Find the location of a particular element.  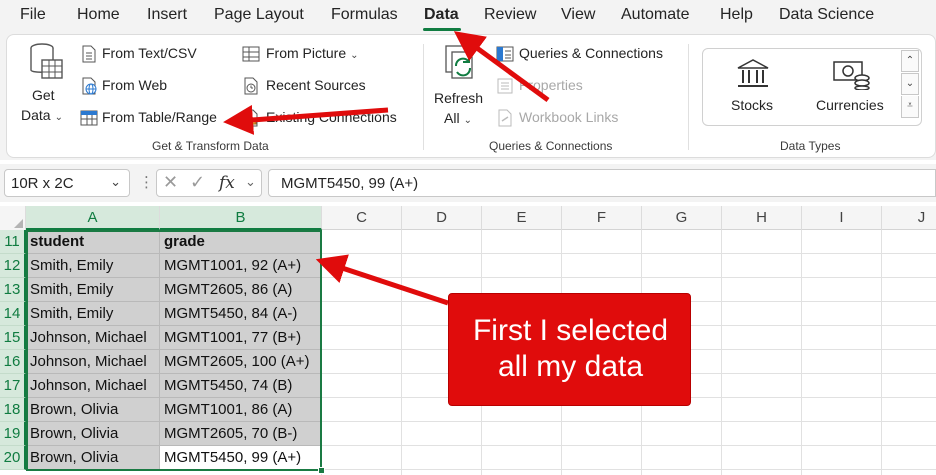

select-all-corner is located at coordinates (13, 218).